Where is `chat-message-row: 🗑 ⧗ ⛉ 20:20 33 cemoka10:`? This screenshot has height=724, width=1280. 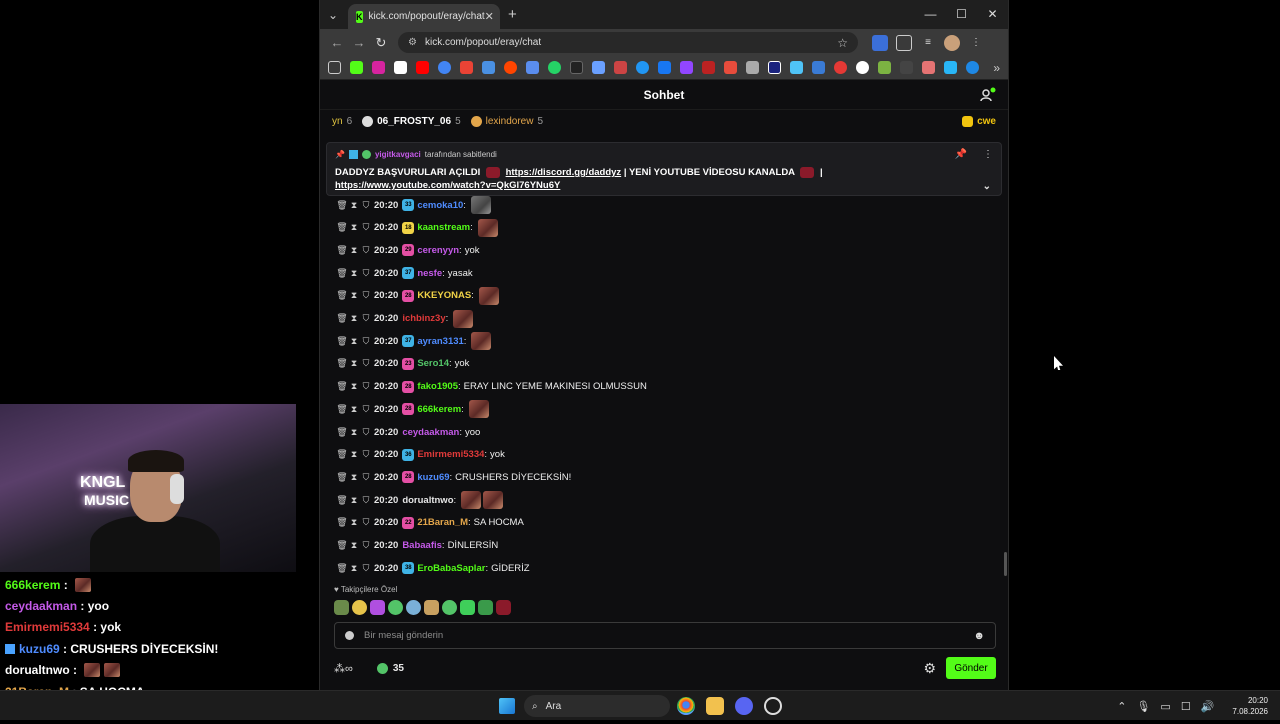 chat-message-row: 🗑 ⧗ ⛉ 20:20 33 cemoka10: is located at coordinates (413, 205).